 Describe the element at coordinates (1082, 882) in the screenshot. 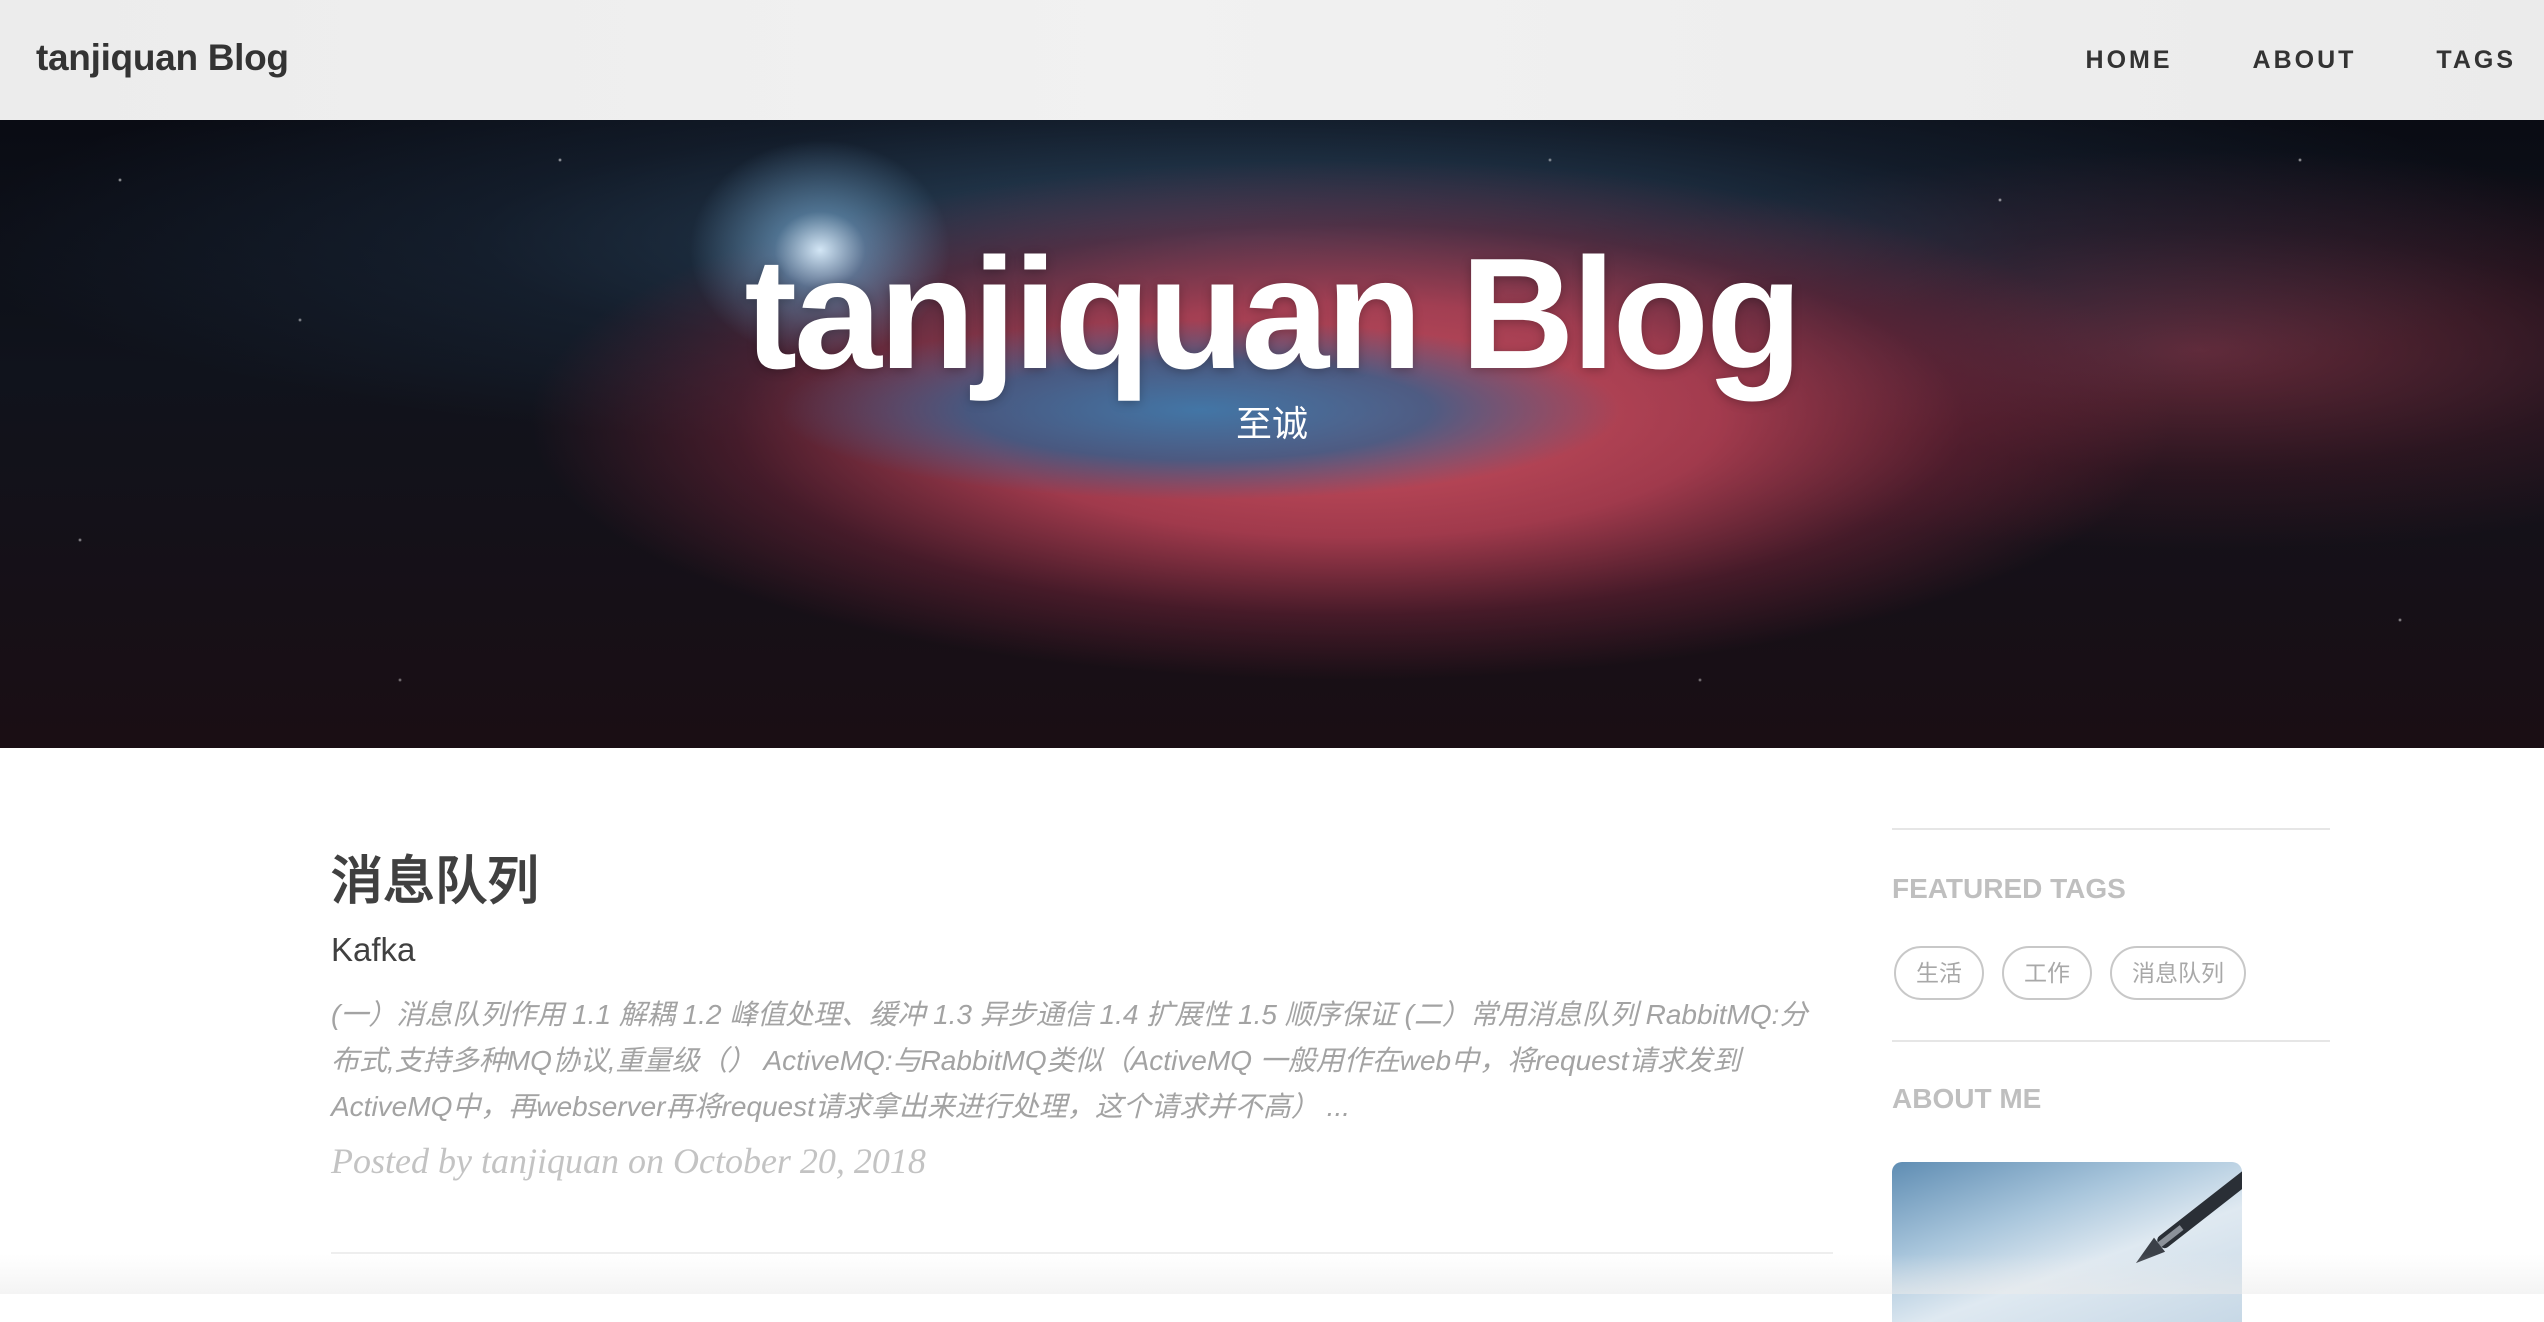

I see `post-title: 消息队列` at that location.